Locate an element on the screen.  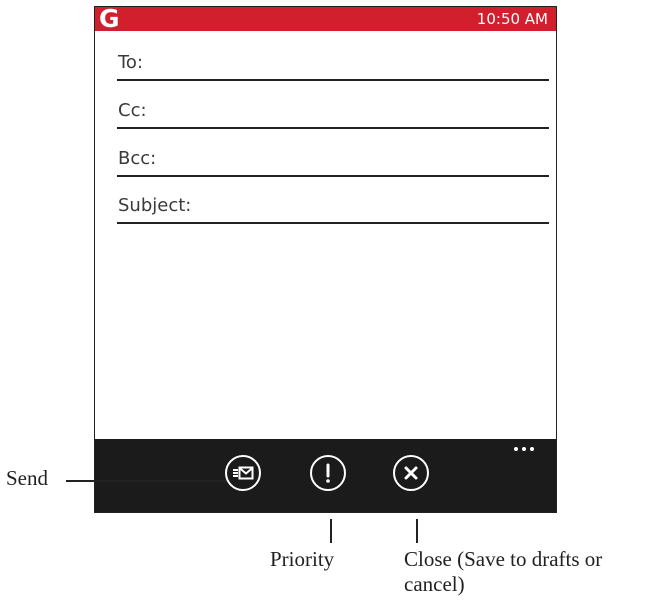
send-button is located at coordinates (243, 473).